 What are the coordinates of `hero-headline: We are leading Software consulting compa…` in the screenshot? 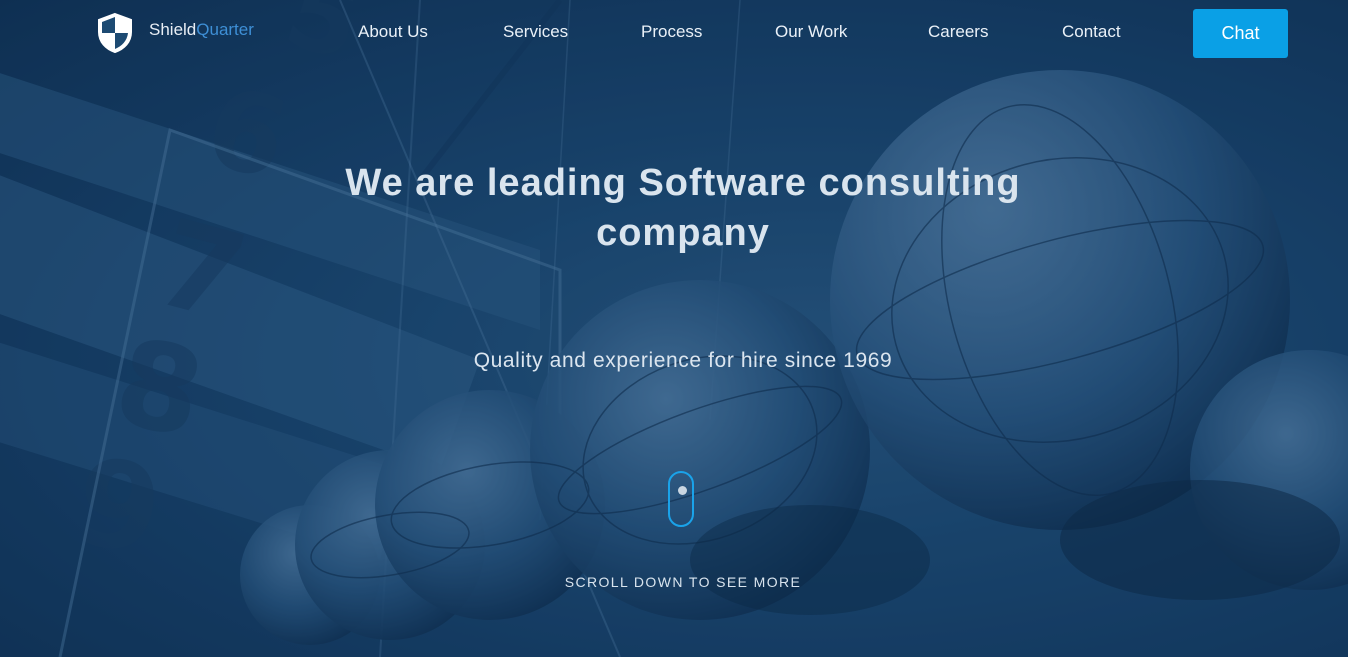 It's located at (683, 208).